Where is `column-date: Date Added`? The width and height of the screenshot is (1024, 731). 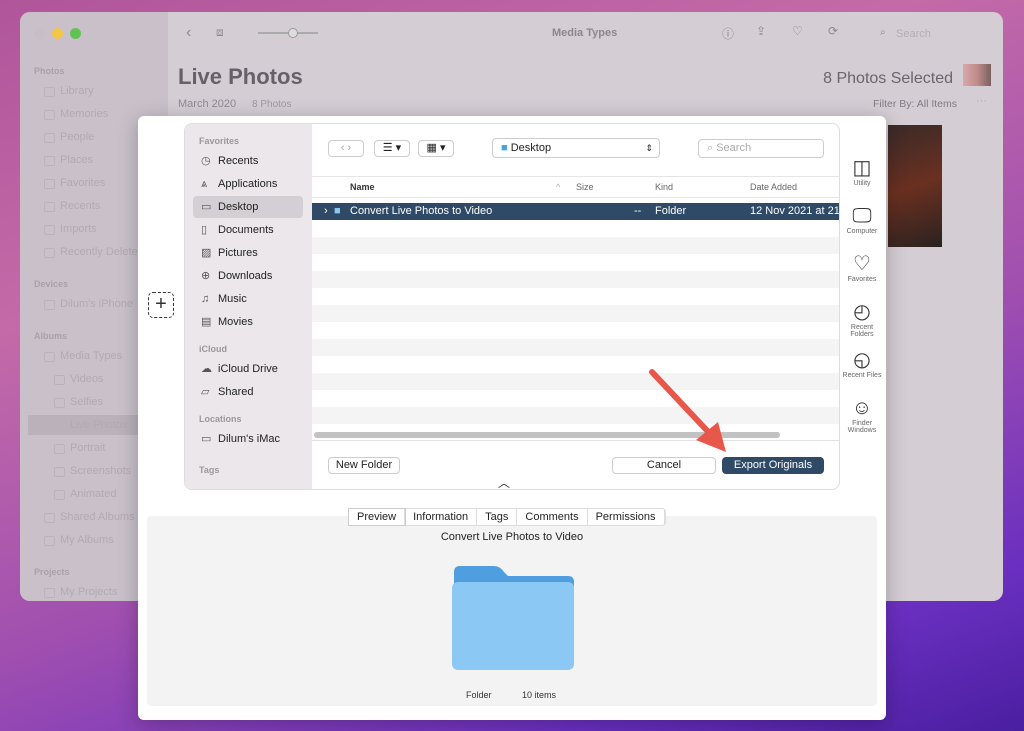
column-date: Date Added is located at coordinates (773, 187).